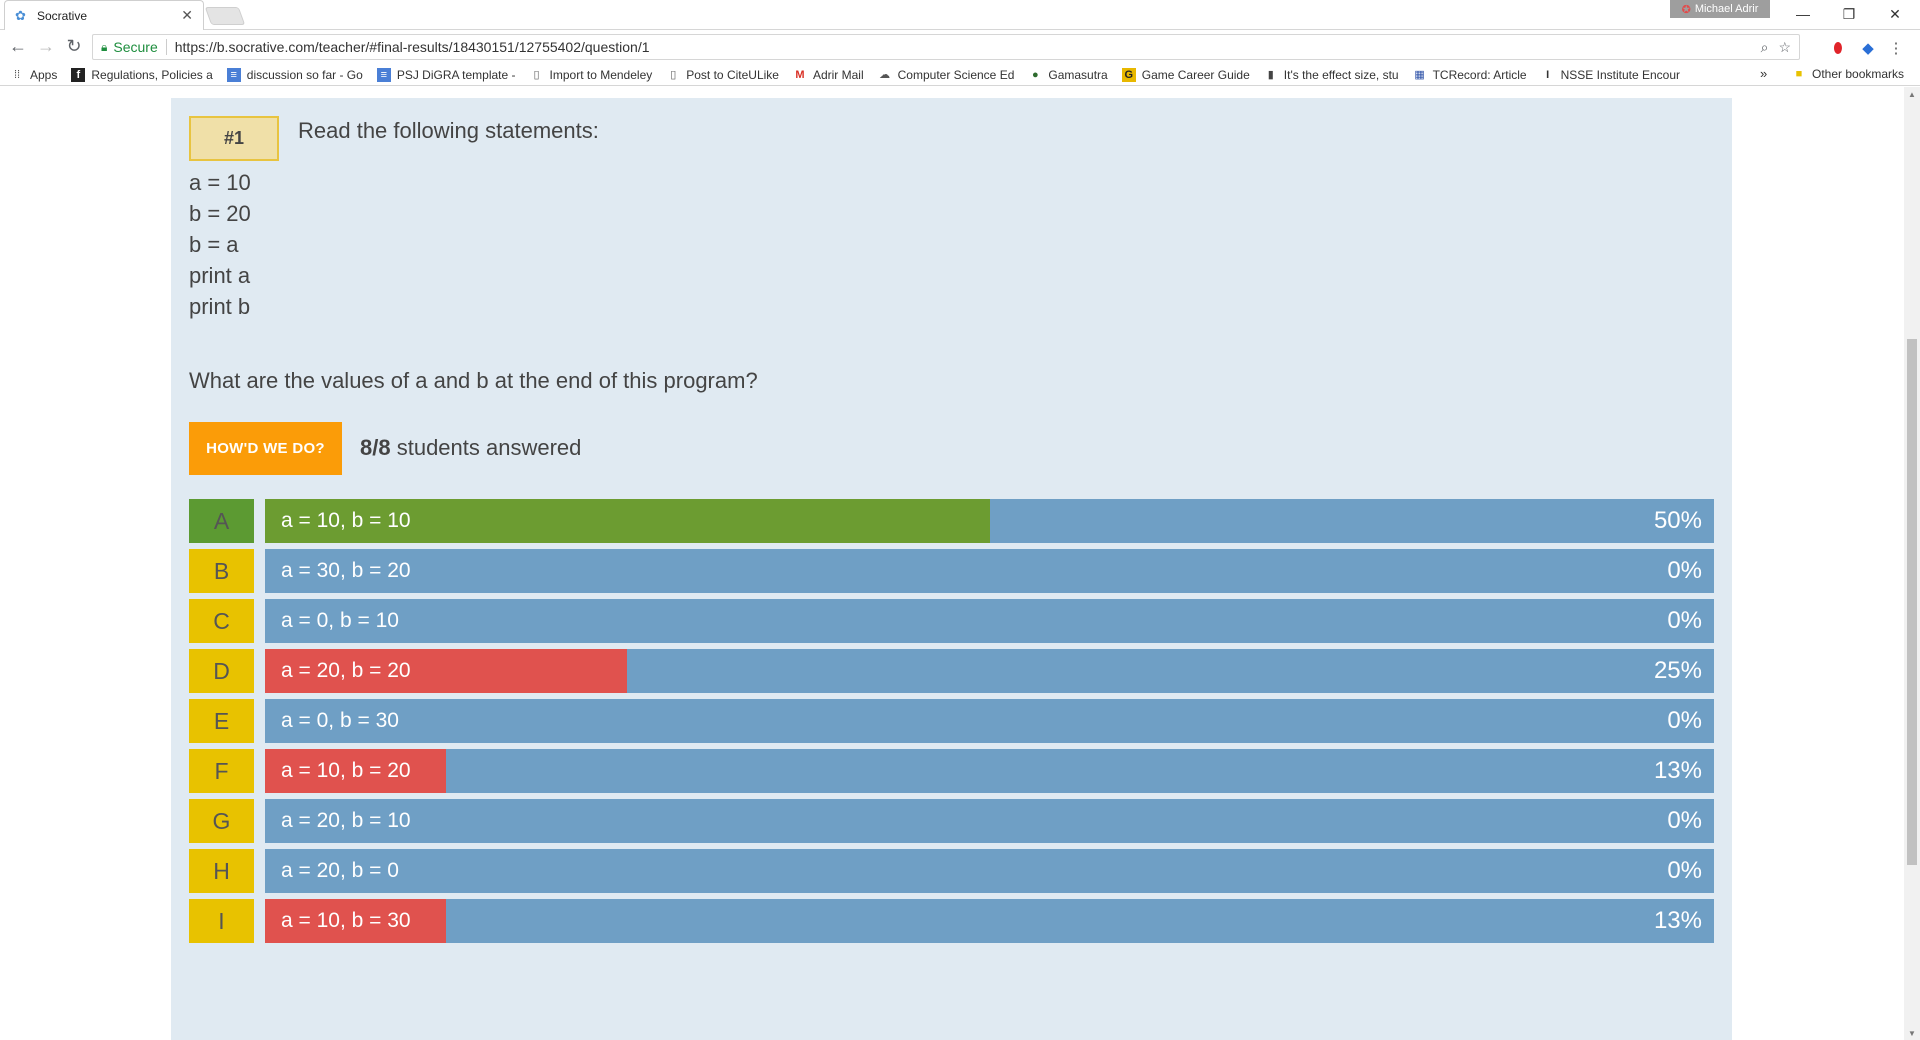 This screenshot has height=1040, width=1920. I want to click on answer-row-d: D a = 20, b = 20 25%, so click(954, 671).